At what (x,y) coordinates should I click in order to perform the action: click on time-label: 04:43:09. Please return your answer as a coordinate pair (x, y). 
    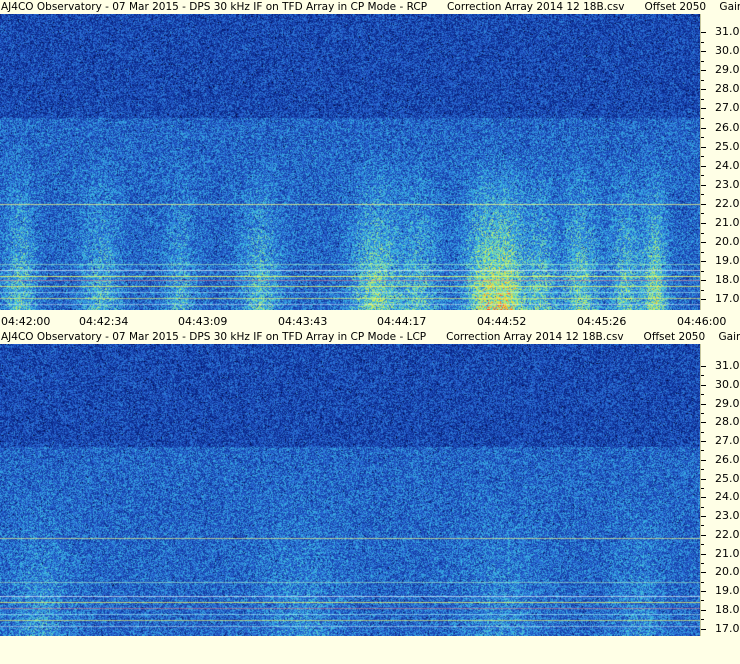
    Looking at the image, I should click on (203, 321).